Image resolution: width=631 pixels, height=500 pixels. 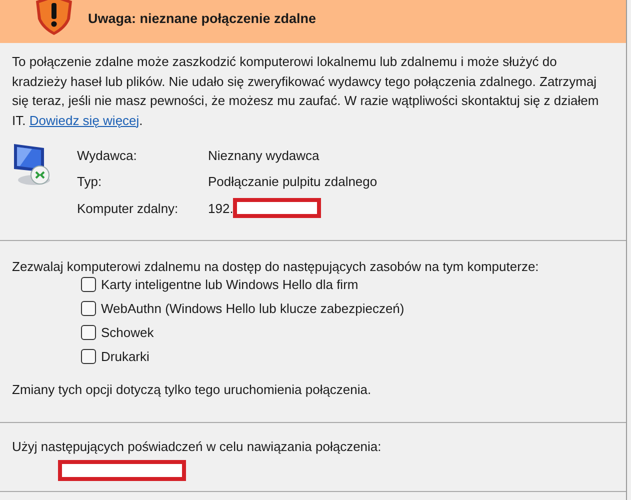 I want to click on remote-desktop-icon, so click(x=32, y=165).